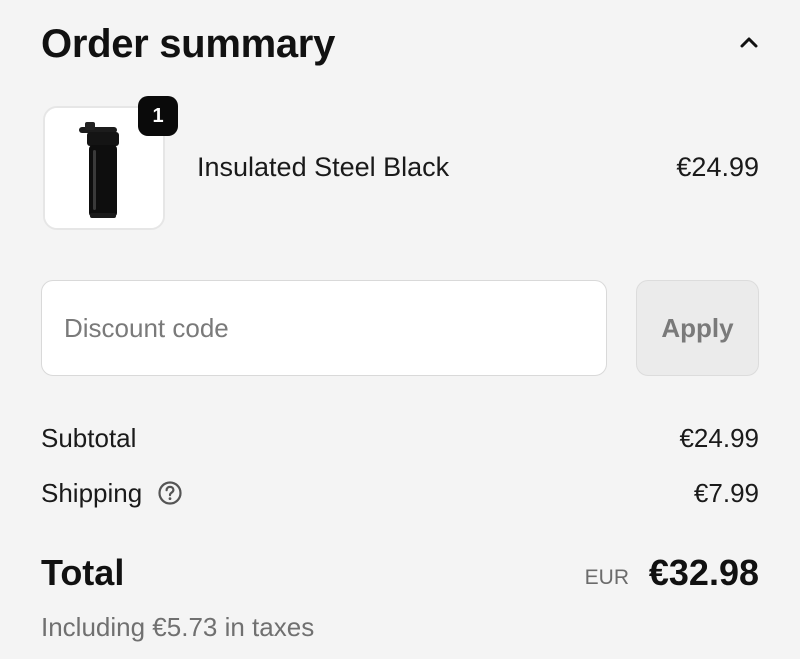 The width and height of the screenshot is (800, 659). What do you see at coordinates (400, 495) in the screenshot?
I see `shipping-row: Shipping €7.99` at bounding box center [400, 495].